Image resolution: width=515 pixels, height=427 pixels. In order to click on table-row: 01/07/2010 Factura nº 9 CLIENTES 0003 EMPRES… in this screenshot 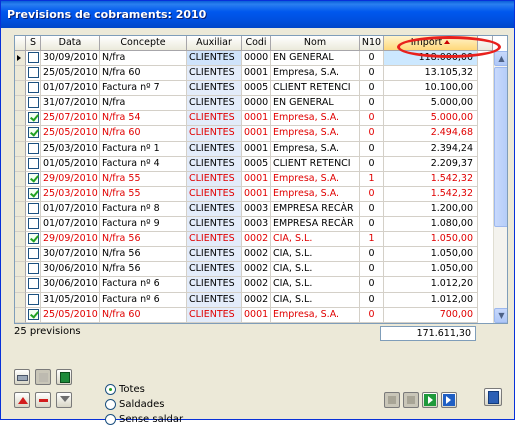, I will do `click(254, 225)`.